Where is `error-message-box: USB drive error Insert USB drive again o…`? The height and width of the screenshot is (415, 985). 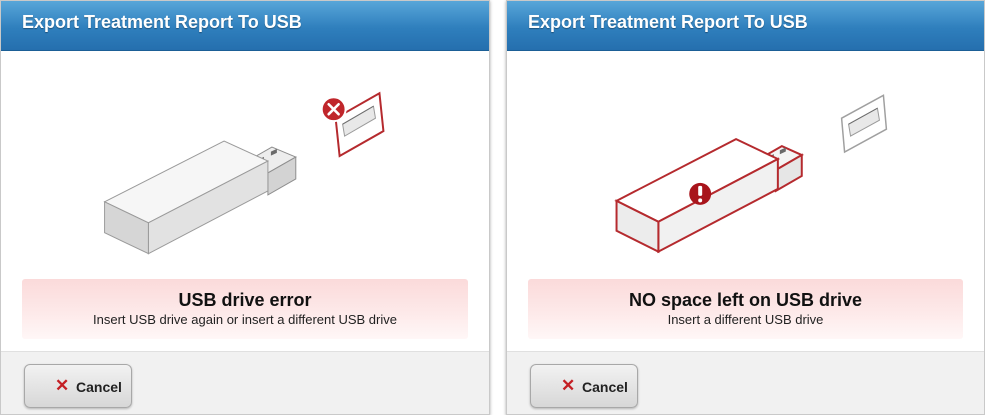 error-message-box: USB drive error Insert USB drive again o… is located at coordinates (245, 309).